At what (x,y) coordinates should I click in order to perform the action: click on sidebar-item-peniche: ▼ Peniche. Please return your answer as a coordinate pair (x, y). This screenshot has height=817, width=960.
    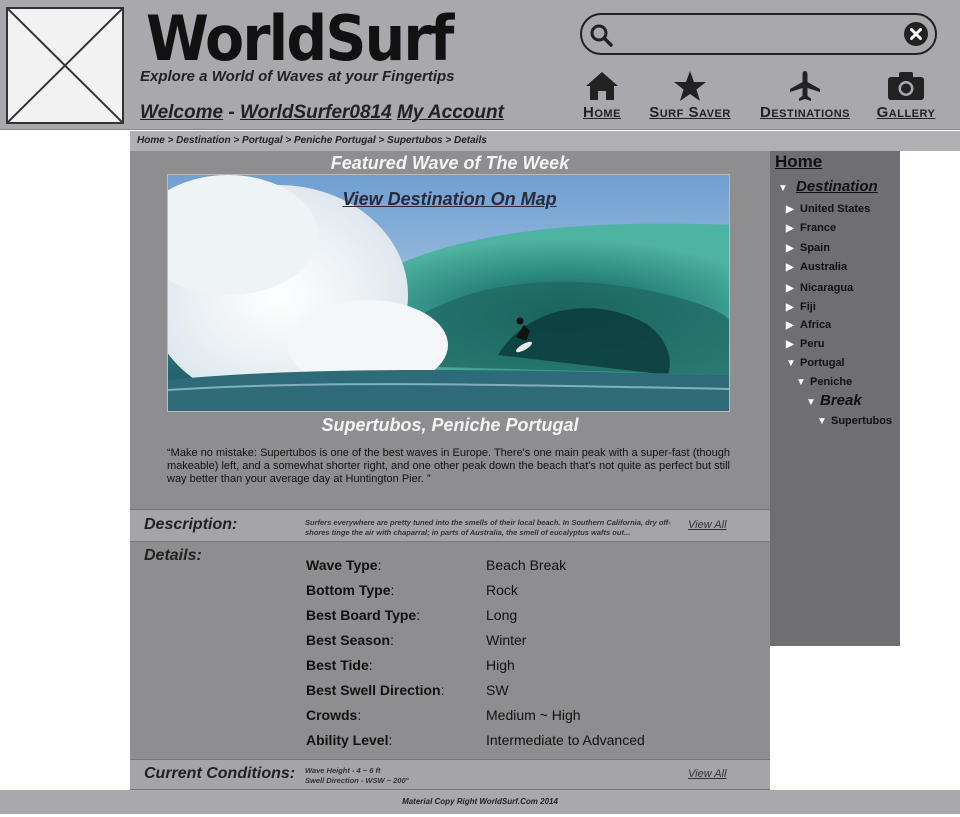
    Looking at the image, I should click on (824, 382).